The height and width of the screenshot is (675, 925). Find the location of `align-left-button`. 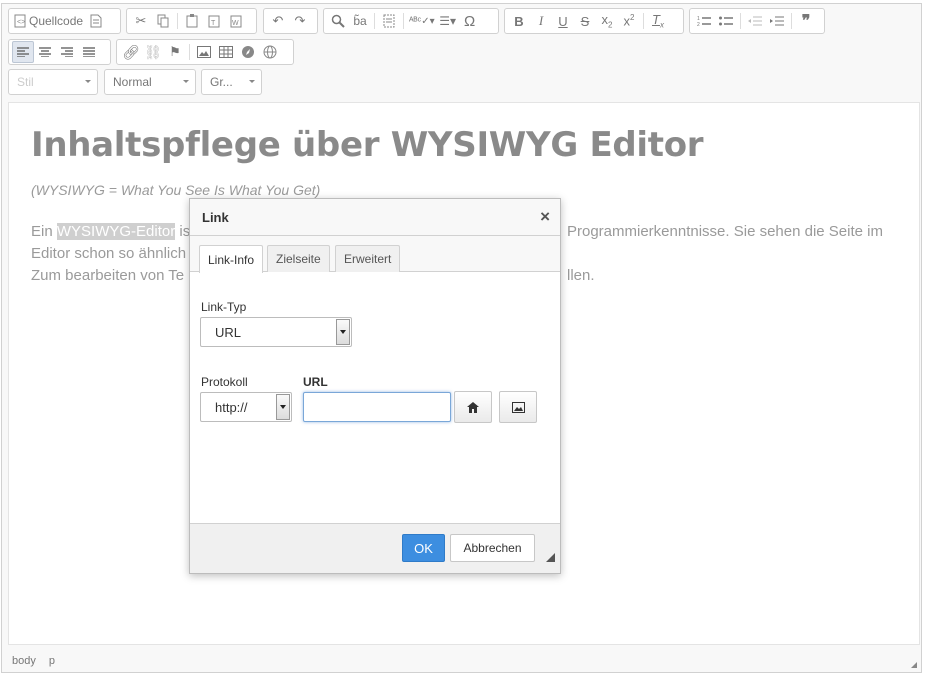

align-left-button is located at coordinates (23, 52).